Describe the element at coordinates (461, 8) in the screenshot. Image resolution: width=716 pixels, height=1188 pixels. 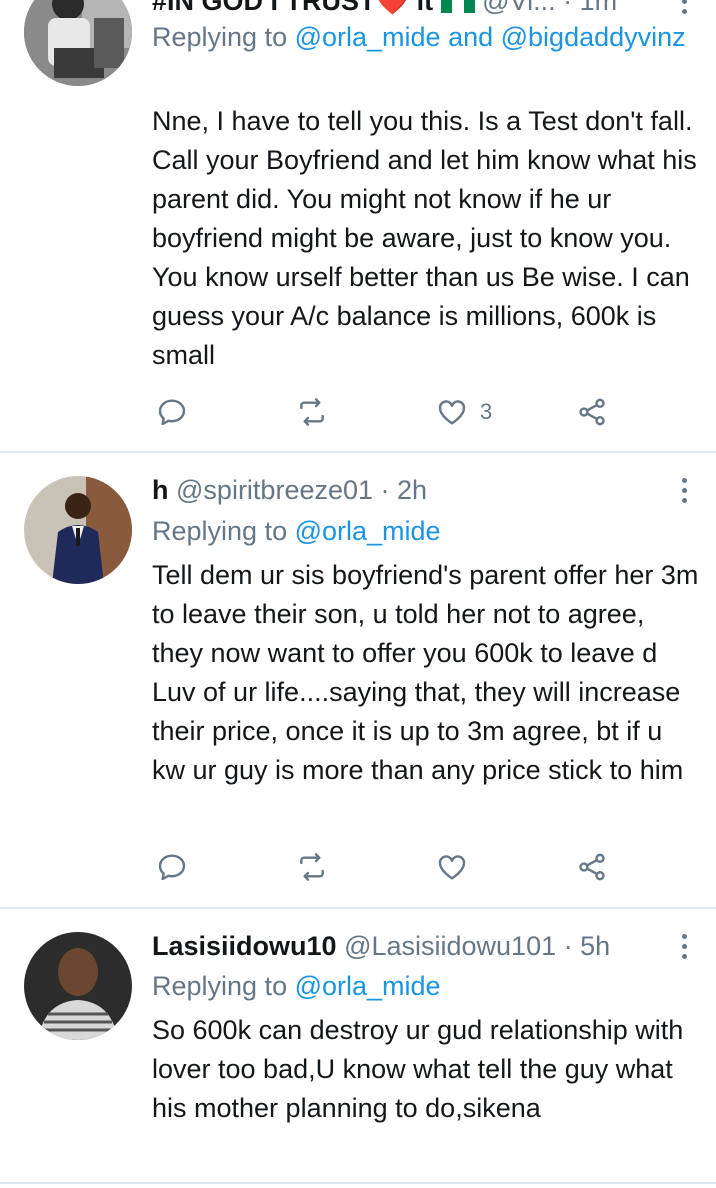
I see `flag-icon` at that location.